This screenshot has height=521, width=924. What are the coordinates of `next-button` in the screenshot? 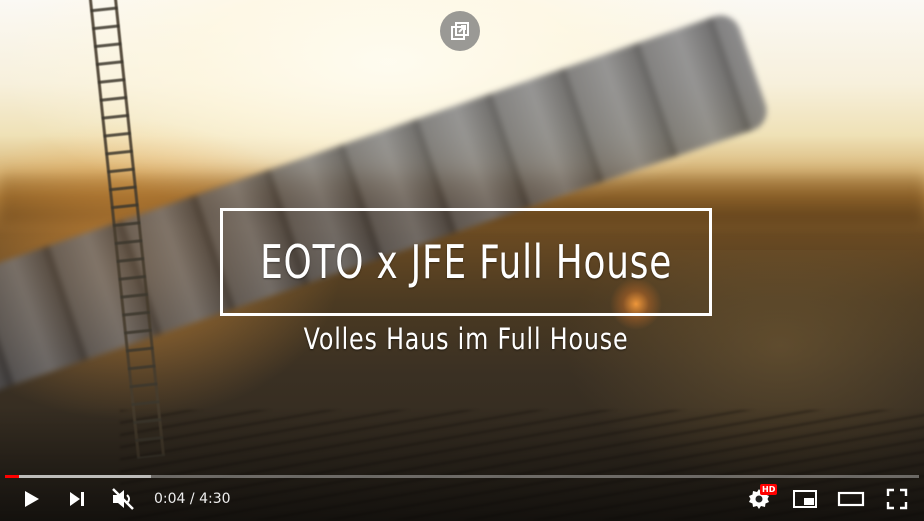 It's located at (77, 499).